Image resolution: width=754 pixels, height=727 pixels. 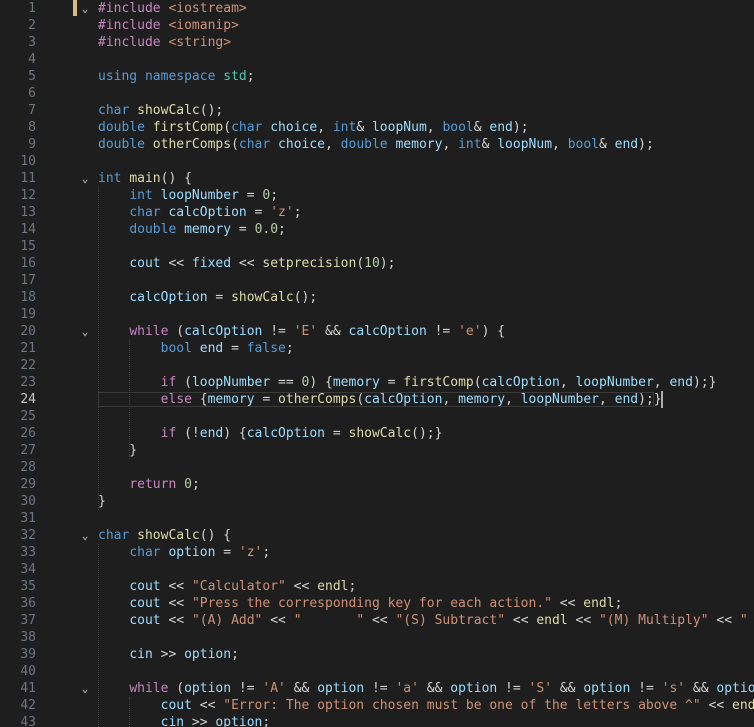 What do you see at coordinates (377, 229) in the screenshot?
I see `code-line: 14 double memory = 0.0;` at bounding box center [377, 229].